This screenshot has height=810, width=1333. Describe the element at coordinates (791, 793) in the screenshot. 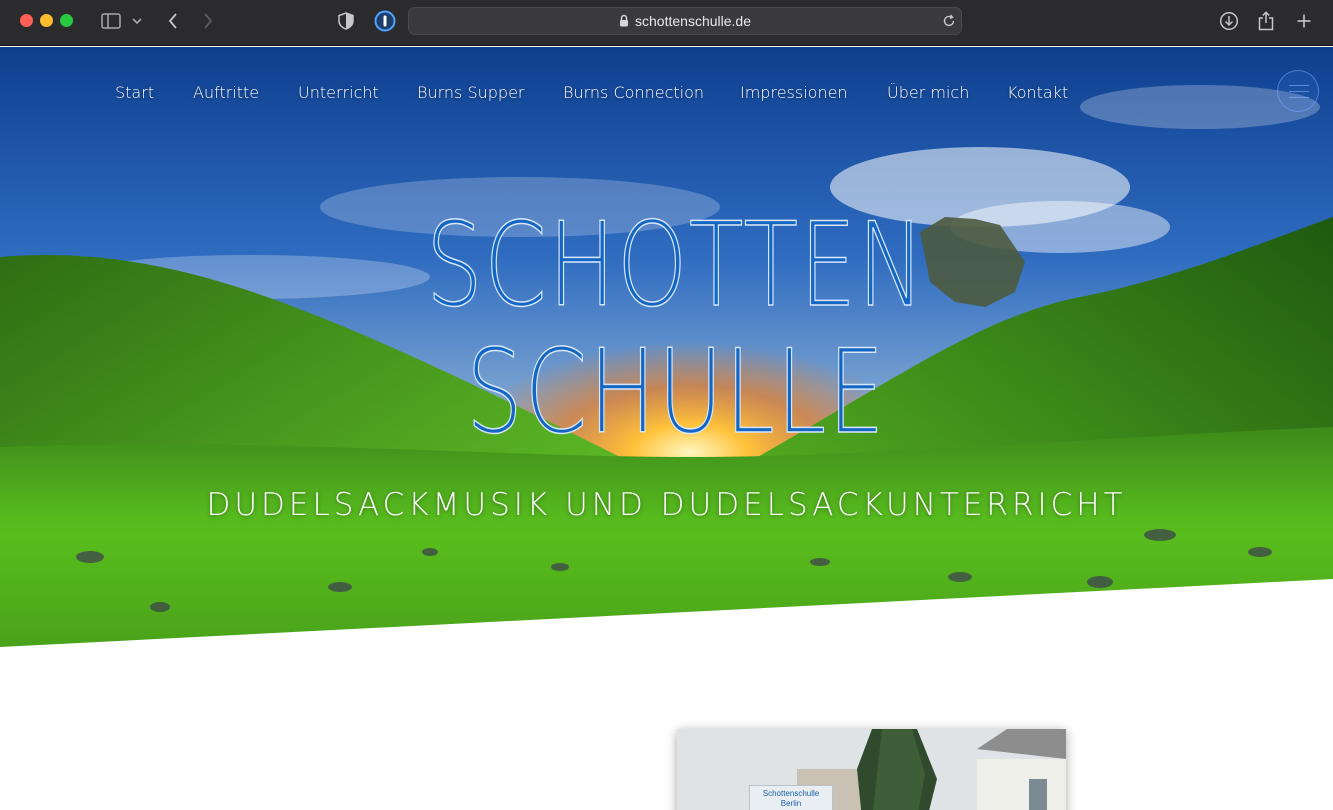

I see `sign-line-1: Schottenschulle` at that location.